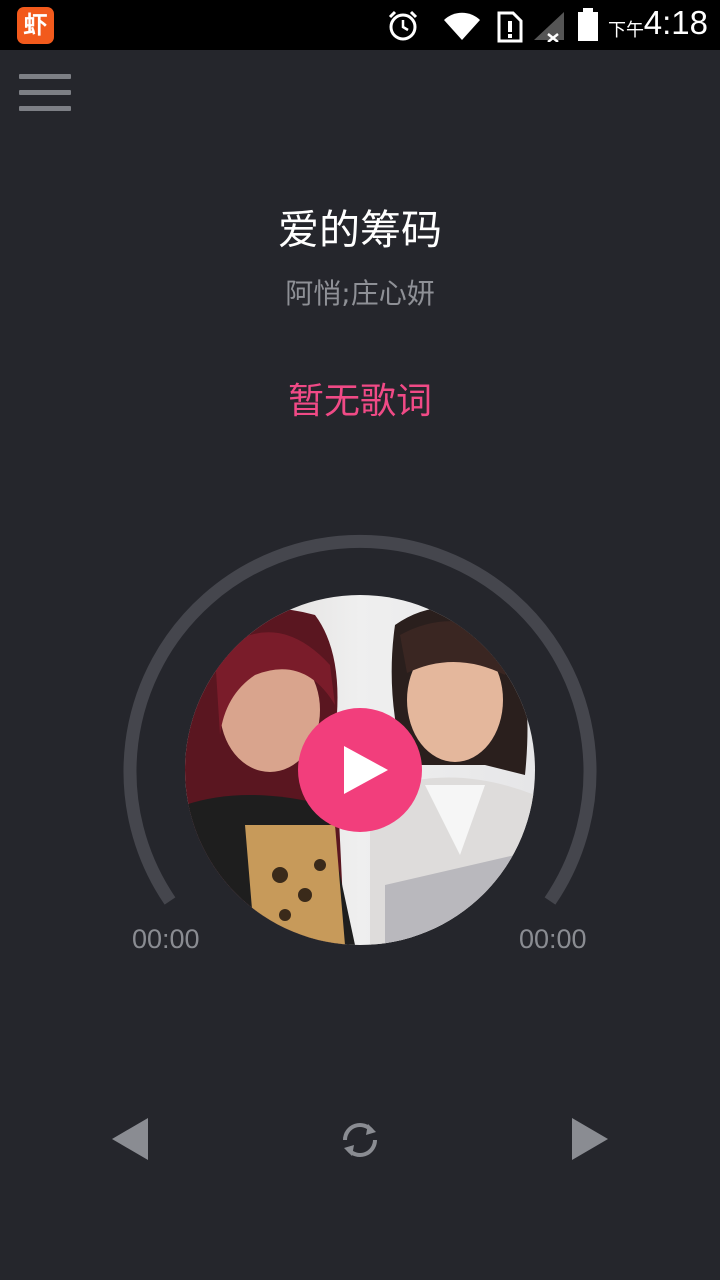 This screenshot has height=1280, width=720. I want to click on next-icon, so click(590, 1139).